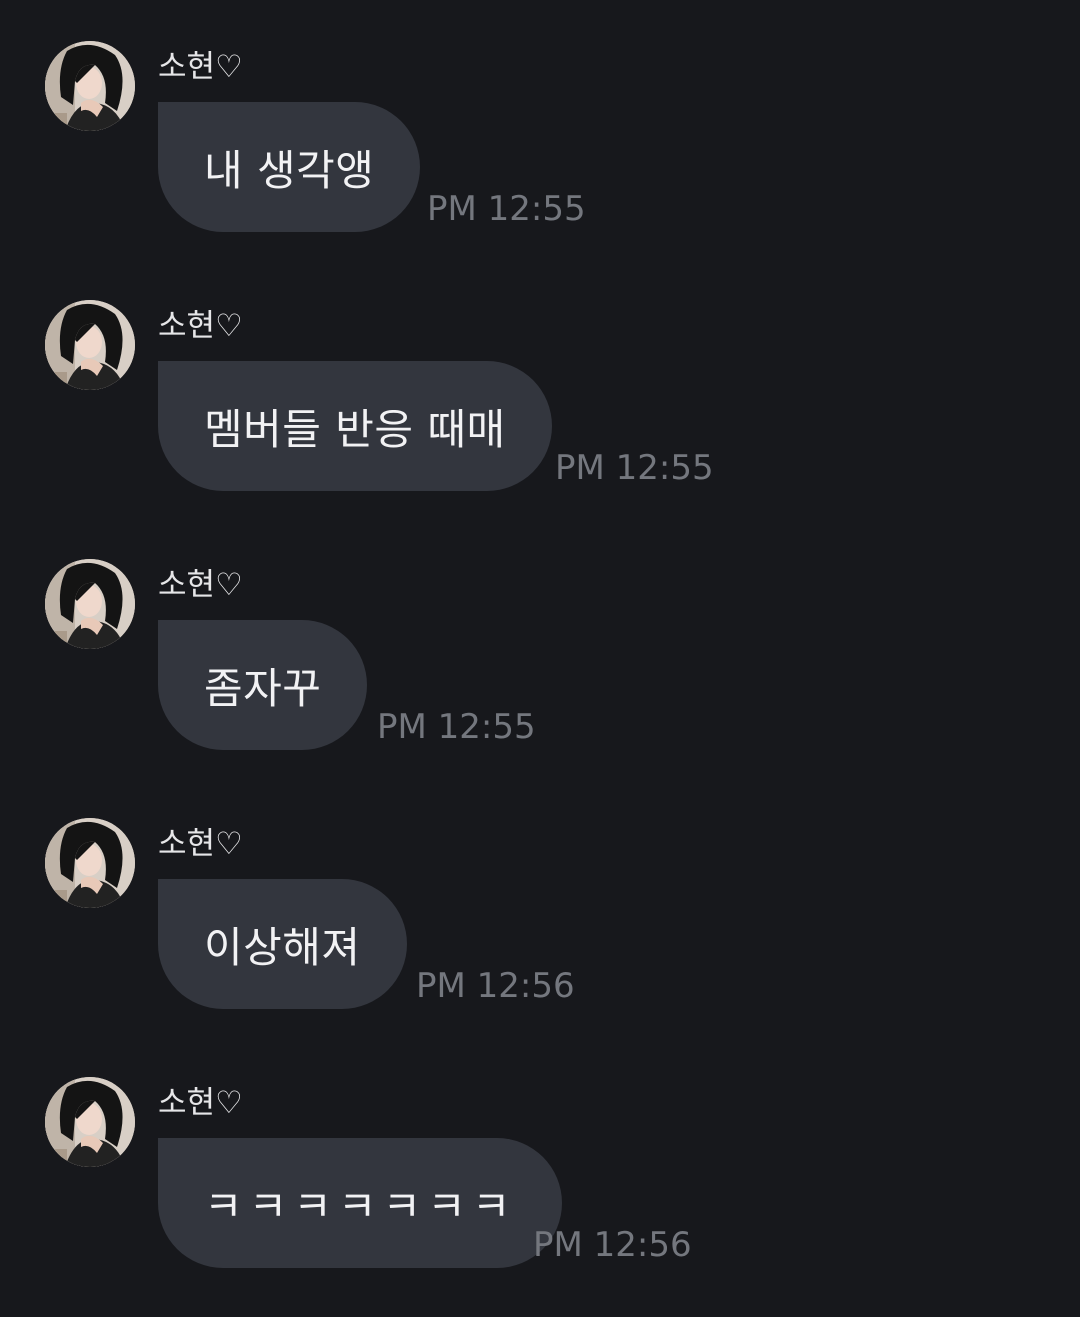 This screenshot has width=1080, height=1317. I want to click on message-text: 멤버들 반응 때매, so click(355, 429).